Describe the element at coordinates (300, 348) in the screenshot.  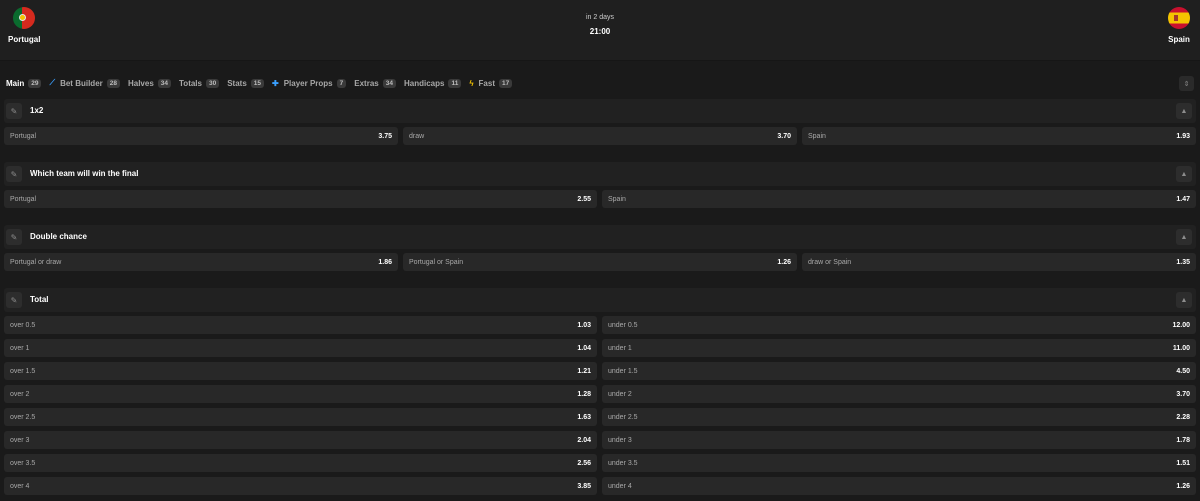
I see `odd-button-over: over 1 1.04` at that location.